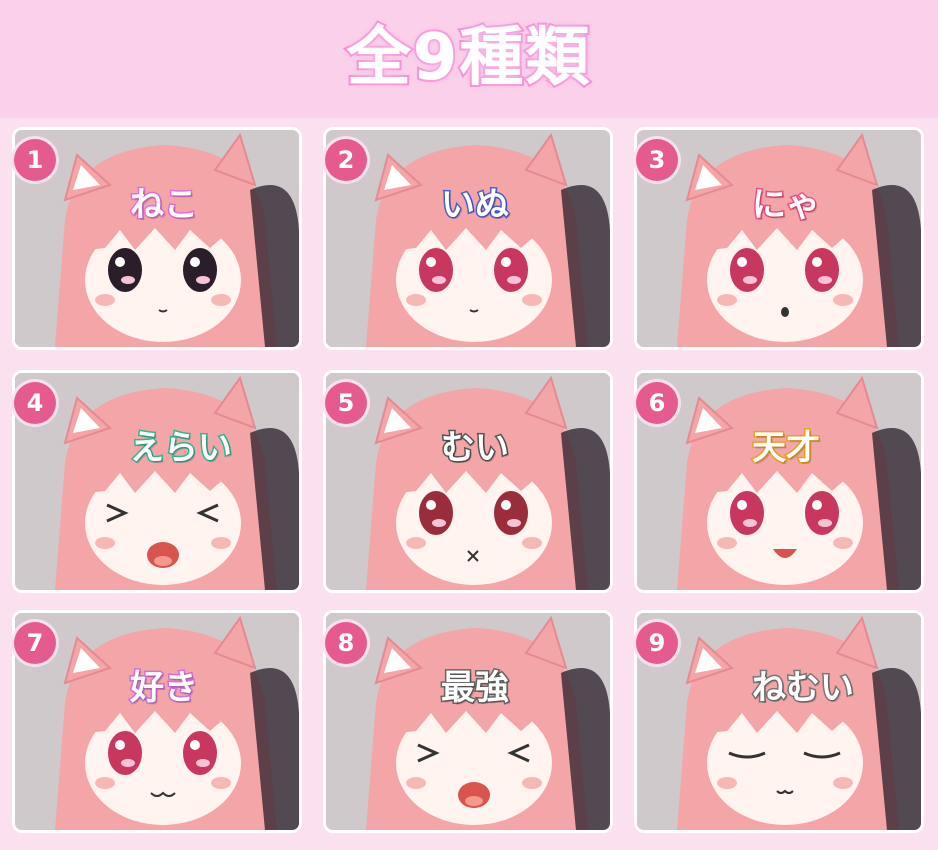 The image size is (938, 850). What do you see at coordinates (657, 403) in the screenshot?
I see `number-badge: 6` at bounding box center [657, 403].